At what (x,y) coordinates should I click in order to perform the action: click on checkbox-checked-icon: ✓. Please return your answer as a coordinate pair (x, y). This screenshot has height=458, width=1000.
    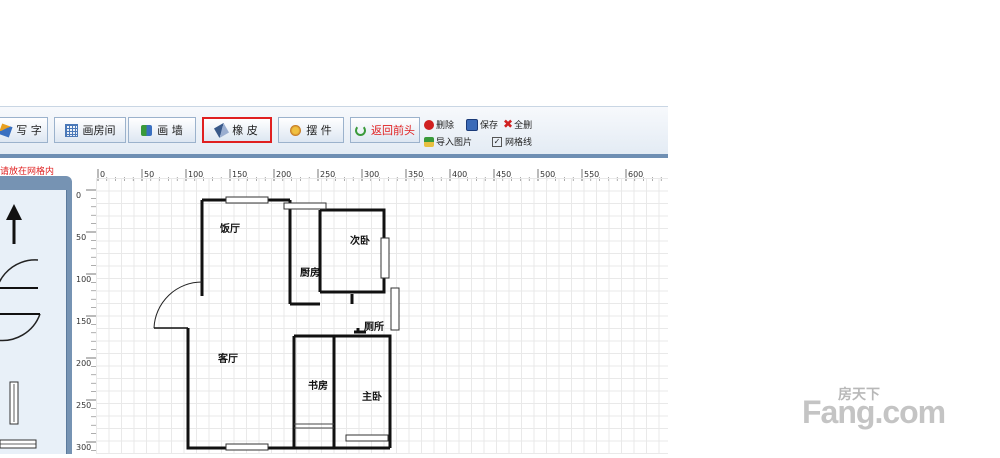
    Looking at the image, I should click on (497, 141).